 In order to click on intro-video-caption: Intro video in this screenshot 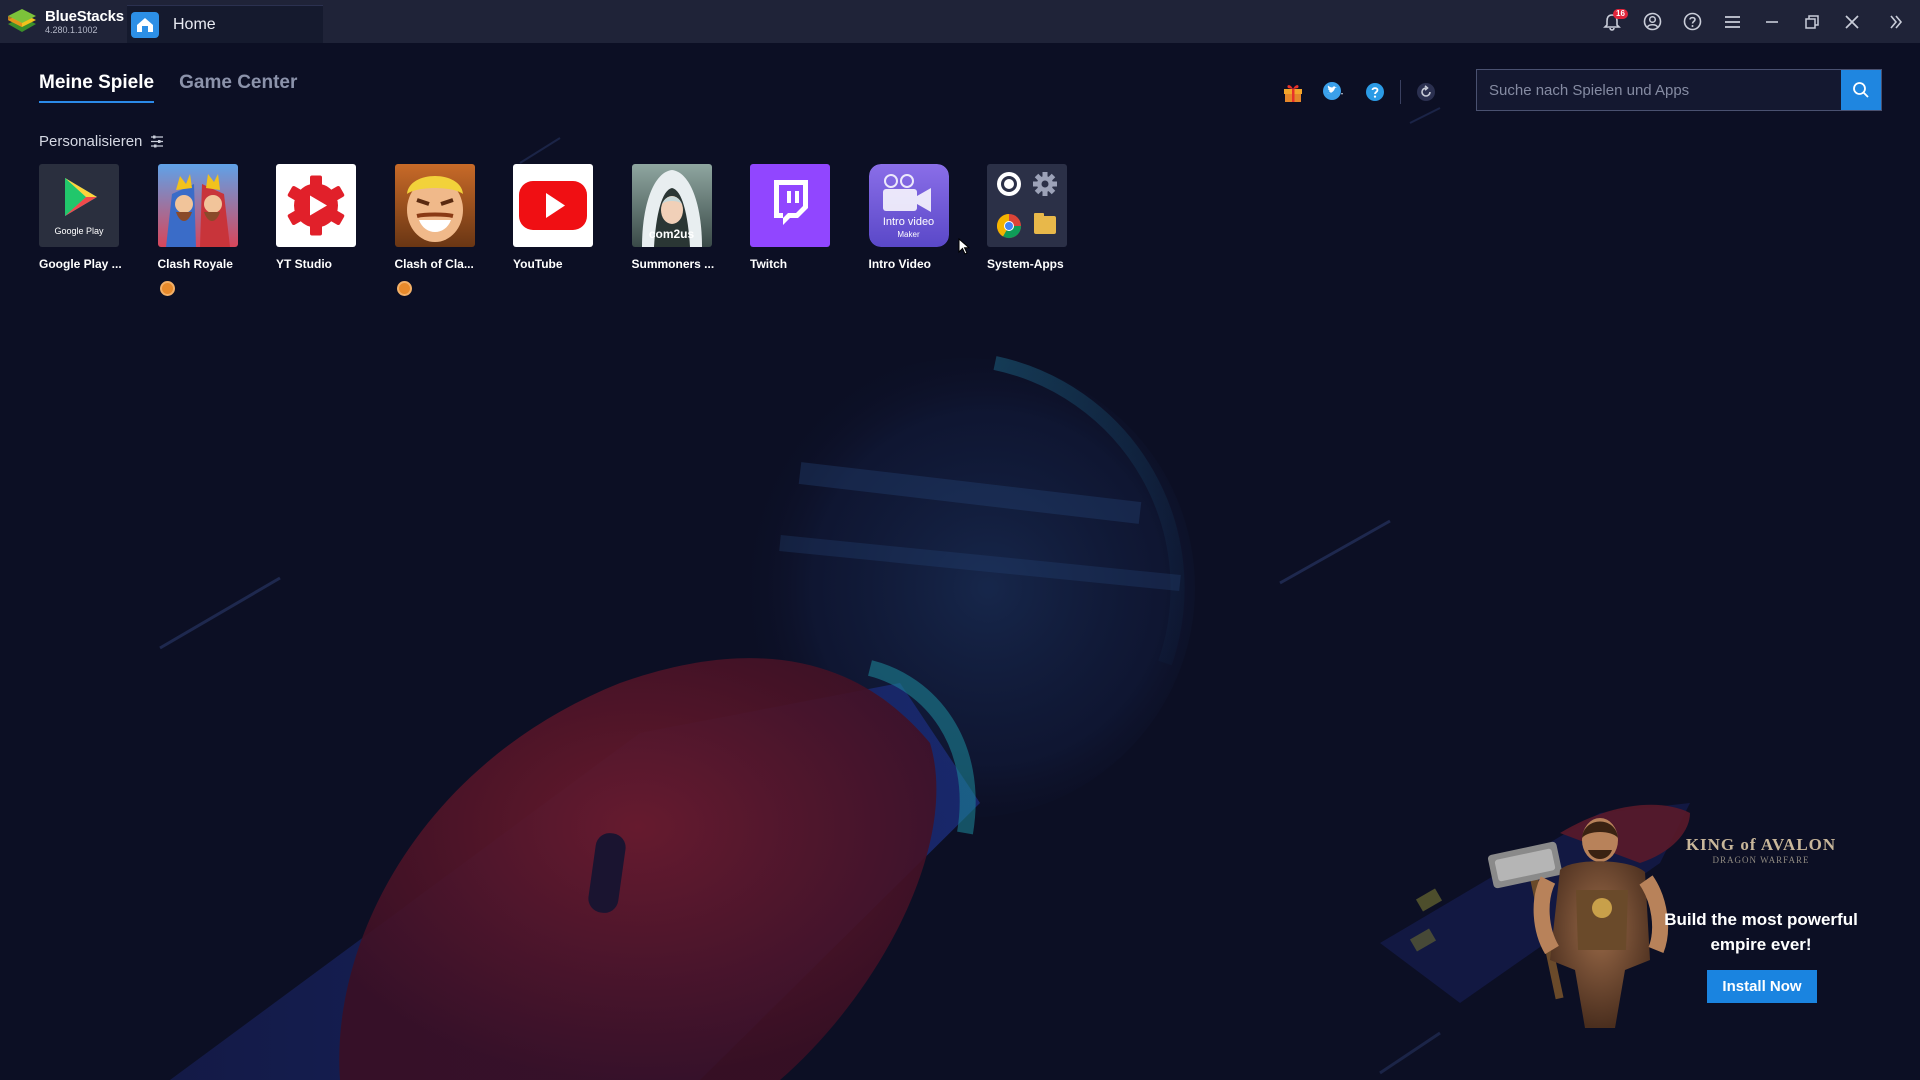, I will do `click(908, 222)`.